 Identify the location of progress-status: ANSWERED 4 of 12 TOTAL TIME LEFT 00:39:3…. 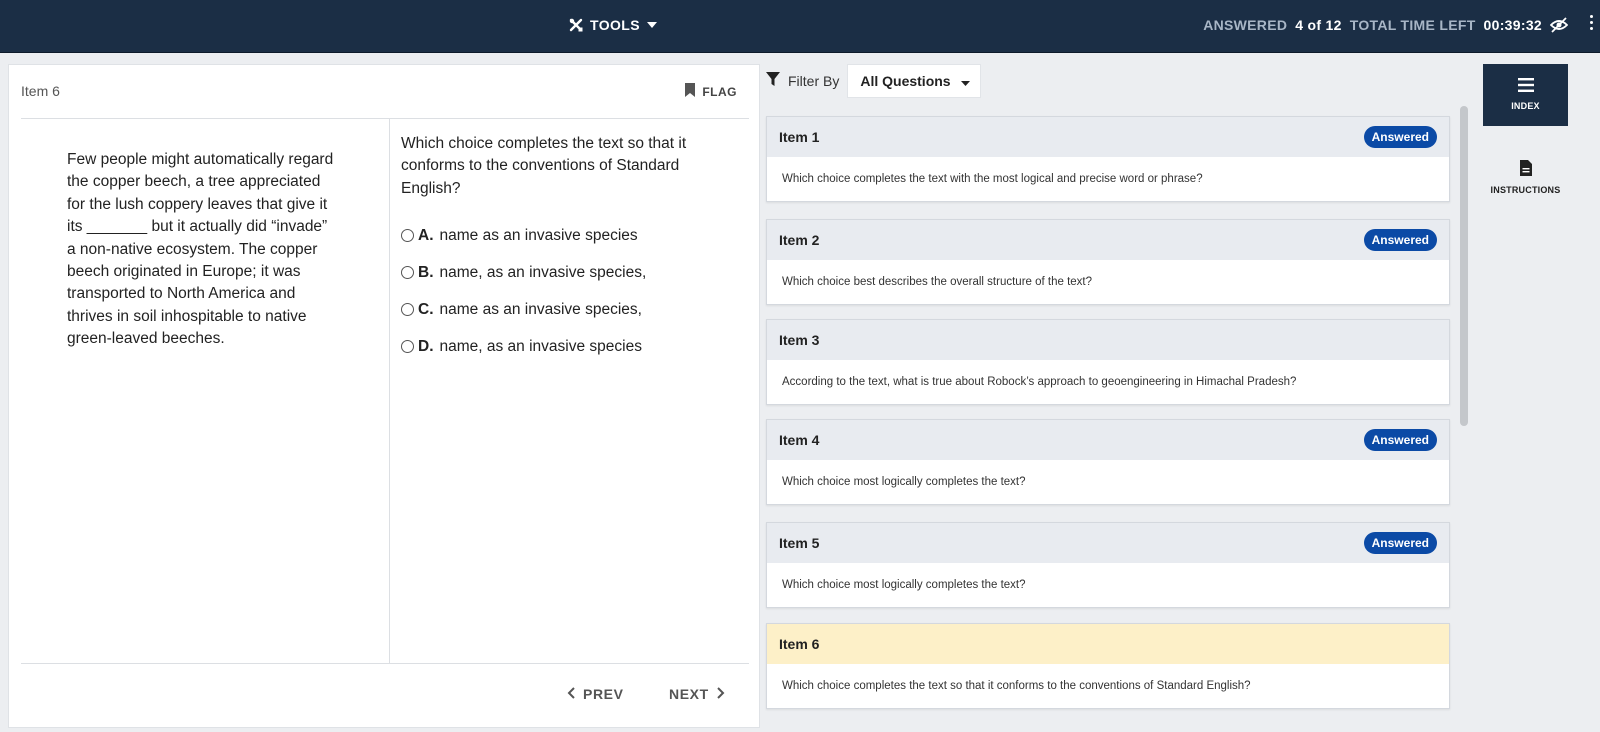
(1376, 25).